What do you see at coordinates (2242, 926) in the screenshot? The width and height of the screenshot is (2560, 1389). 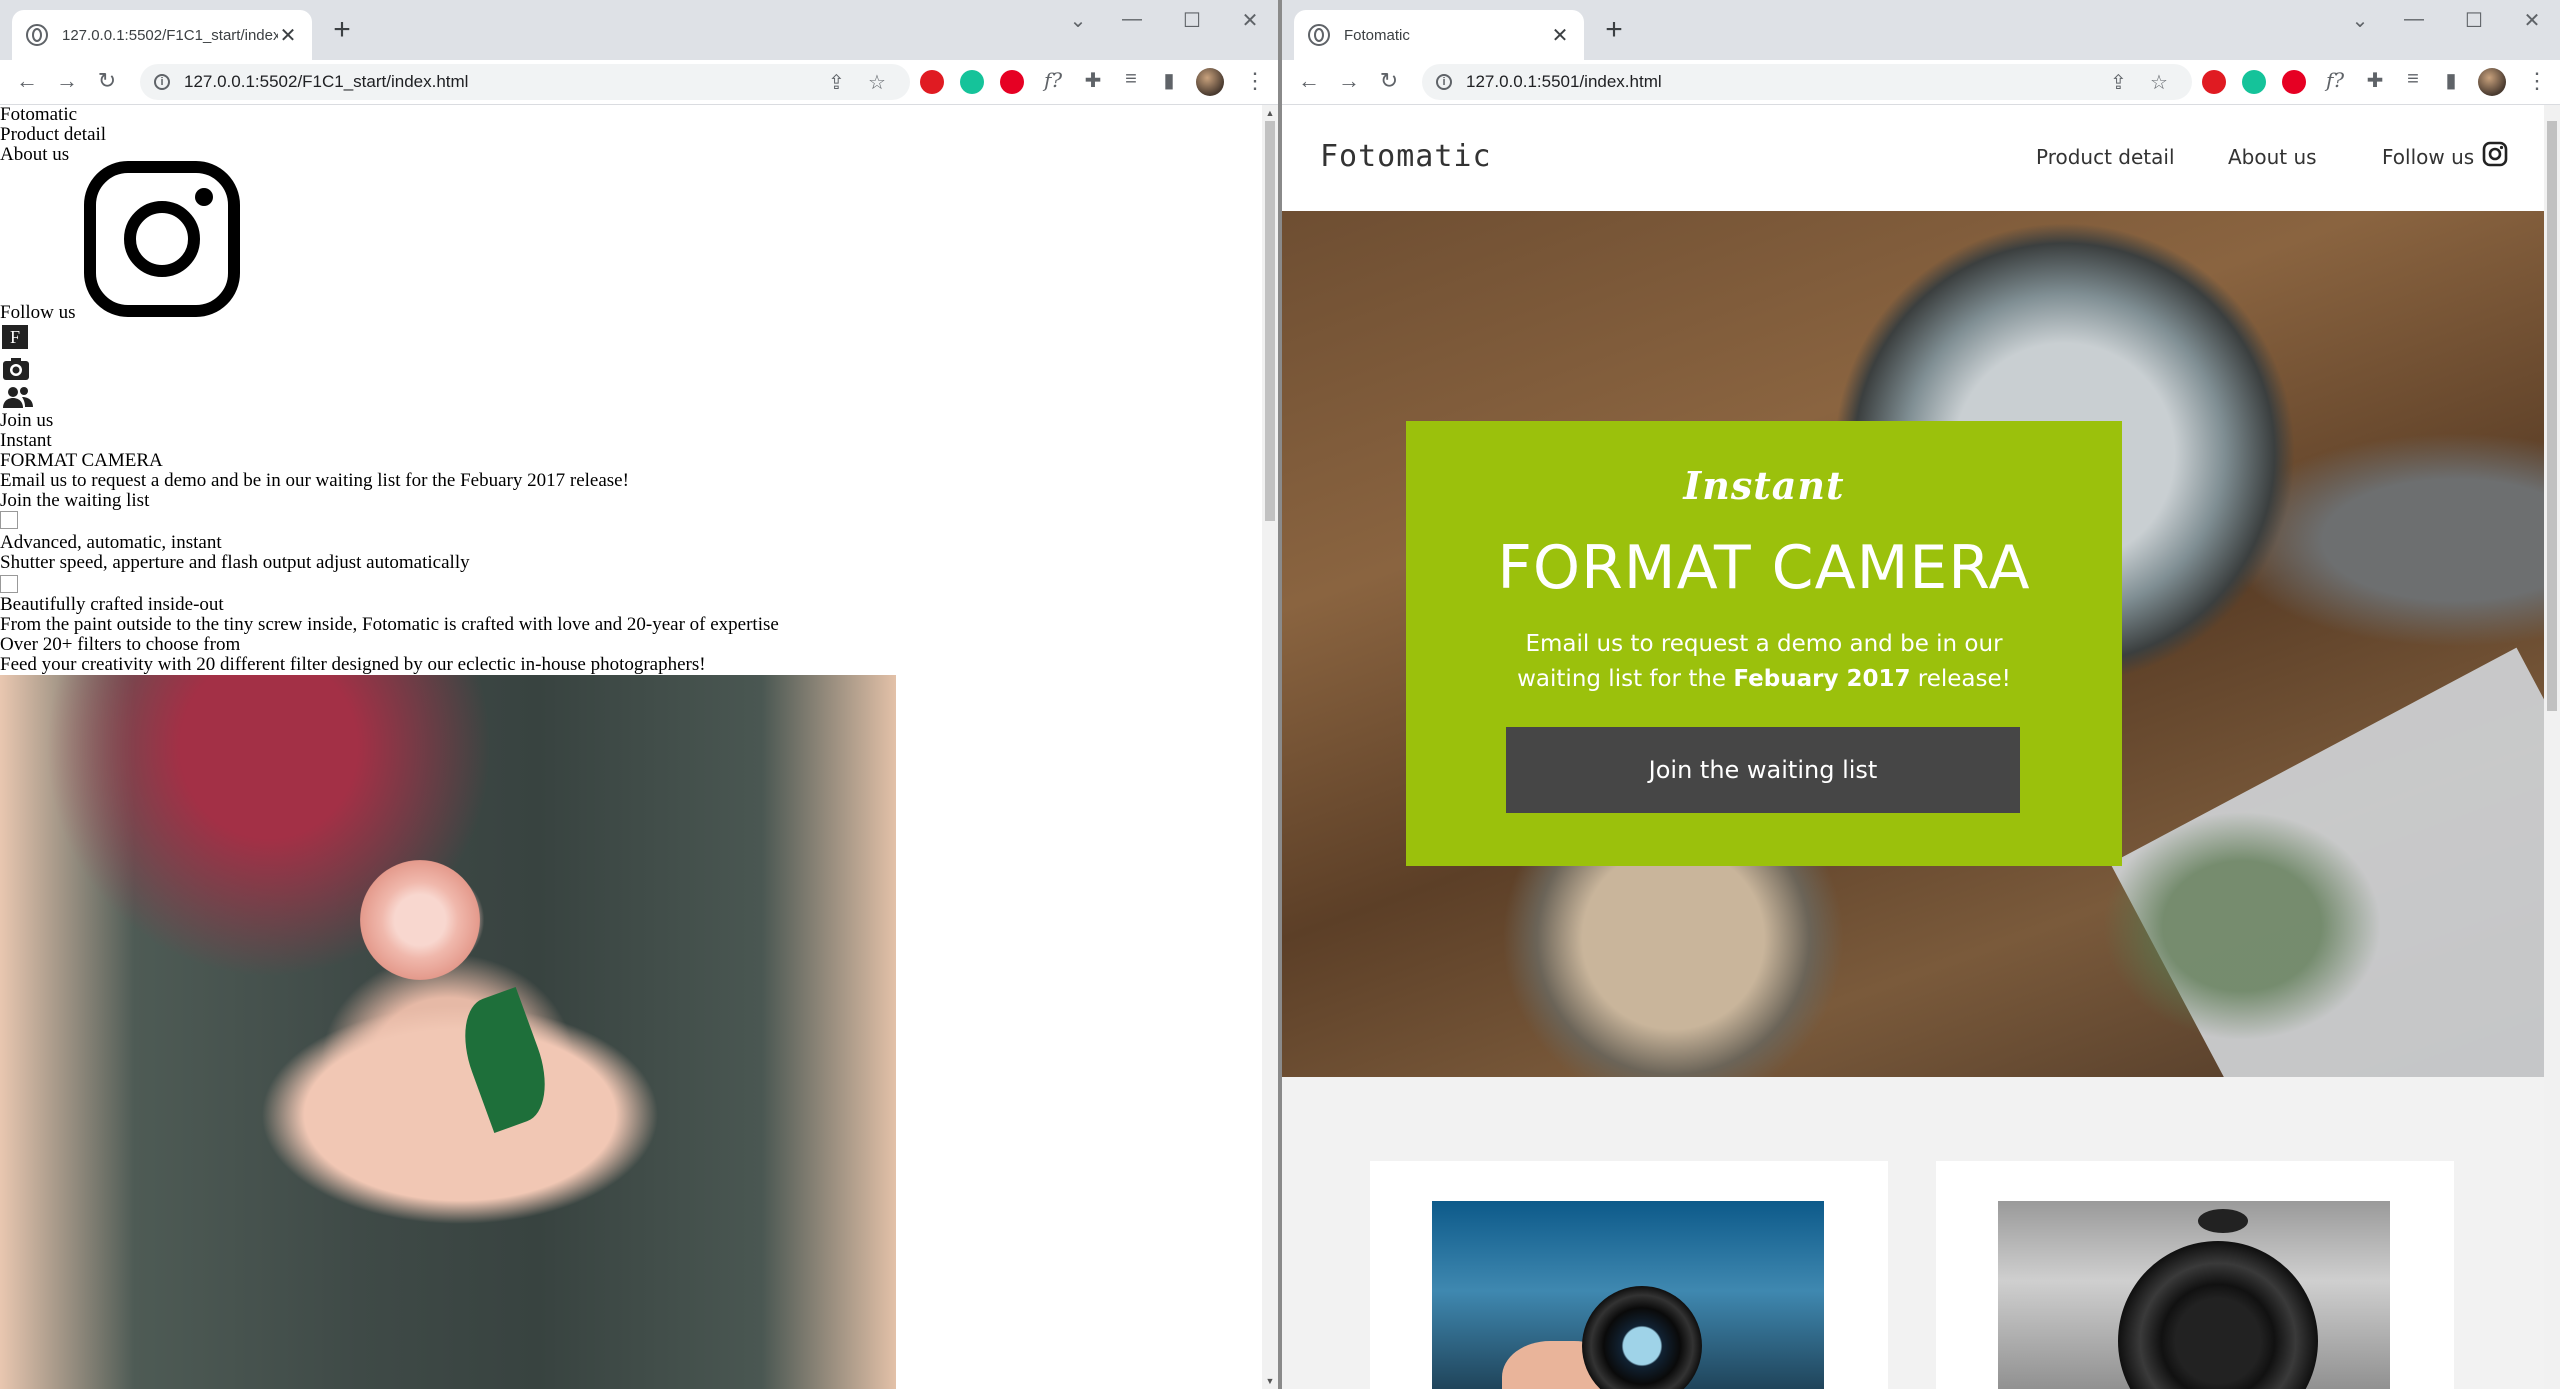 I see `hero-photo-plant` at bounding box center [2242, 926].